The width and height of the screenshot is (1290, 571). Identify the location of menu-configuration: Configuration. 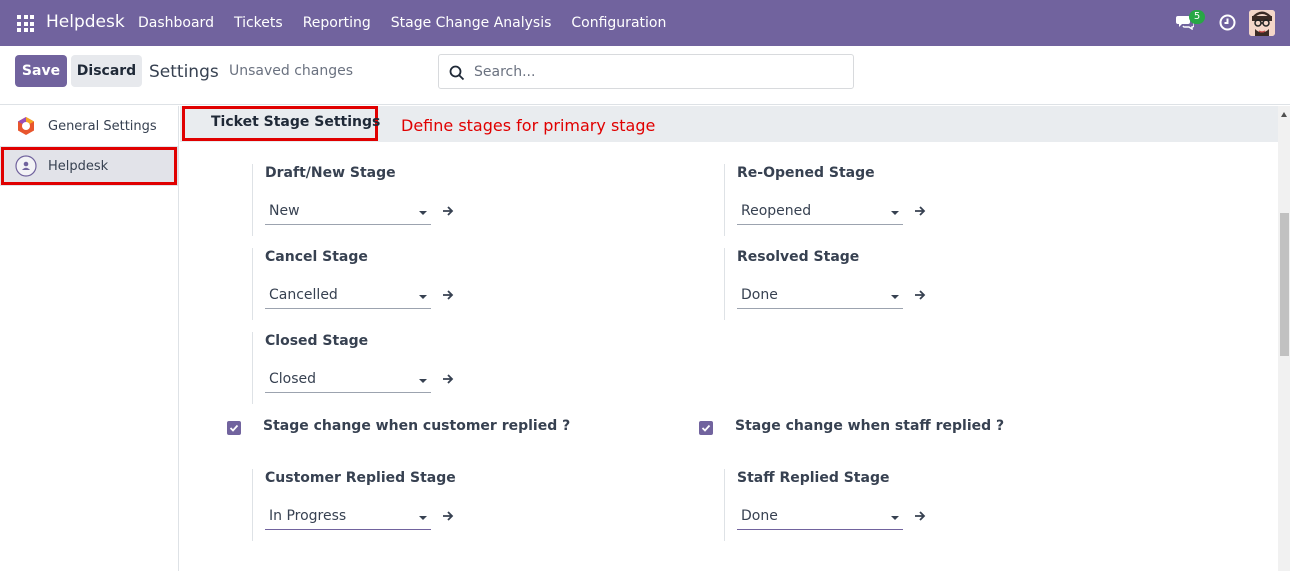
(618, 23).